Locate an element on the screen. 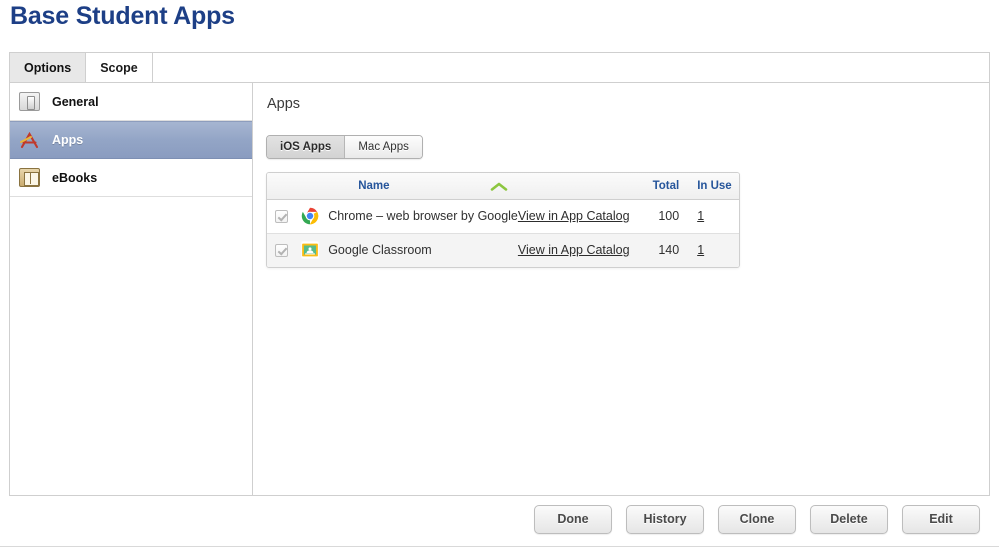  segment-ios-apps-label: iOS Apps is located at coordinates (306, 147).